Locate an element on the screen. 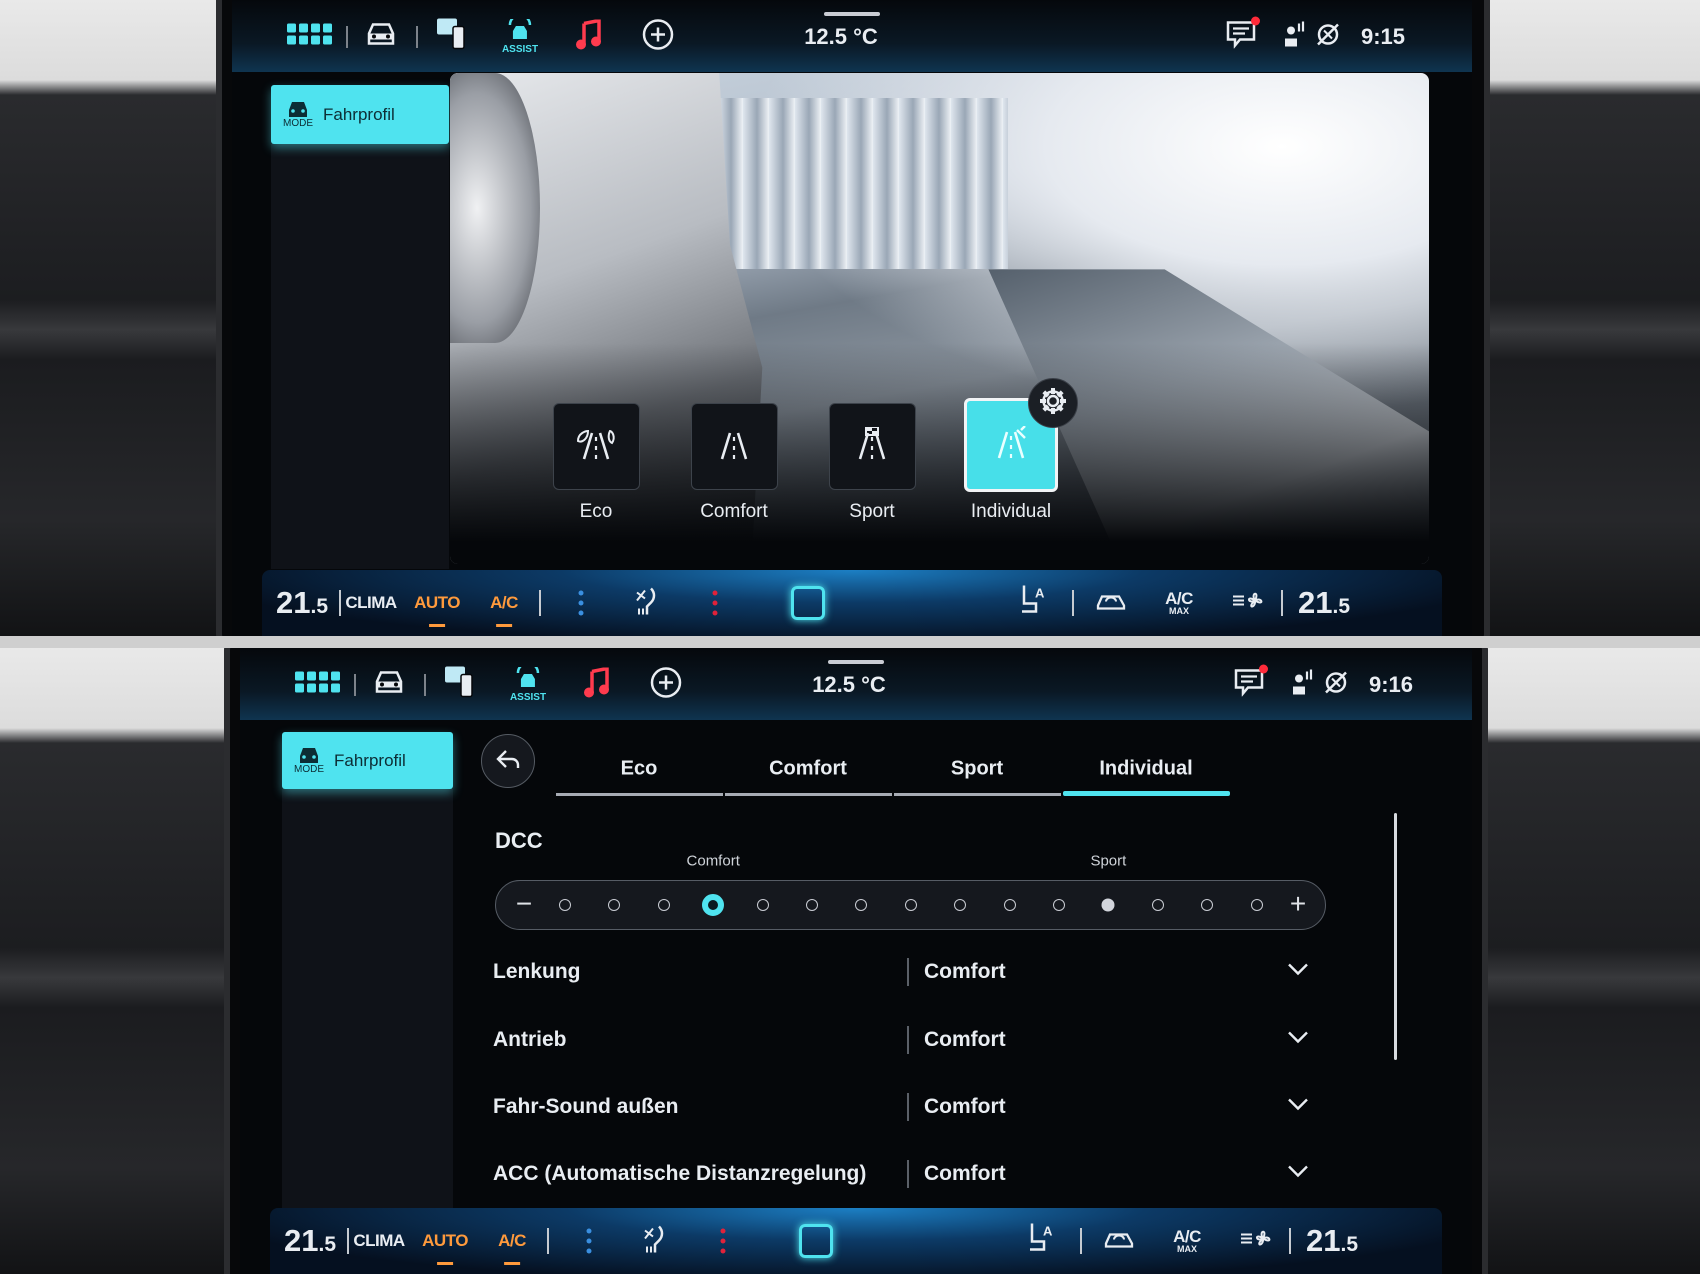  comfort-road-icon is located at coordinates (734, 446).